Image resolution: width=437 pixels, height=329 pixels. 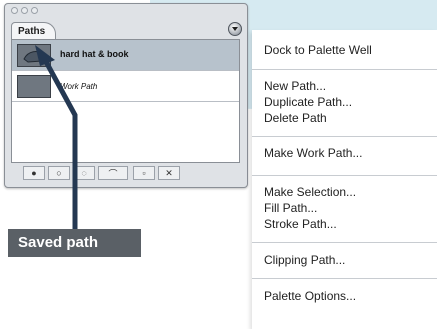 What do you see at coordinates (94, 54) in the screenshot?
I see `path-name-label: hard hat & book` at bounding box center [94, 54].